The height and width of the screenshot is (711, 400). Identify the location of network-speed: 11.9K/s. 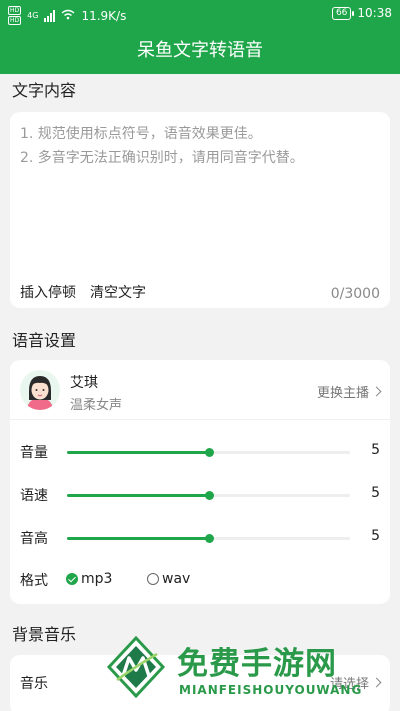
(104, 15).